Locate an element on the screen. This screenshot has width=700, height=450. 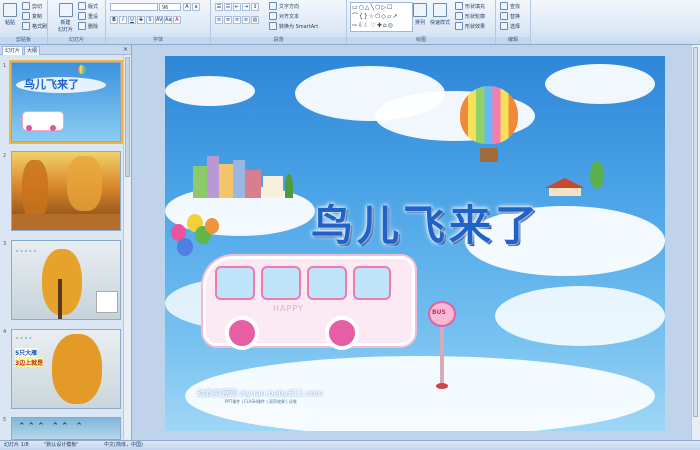
slide-thumbnail-1: 鸟儿飞来了 is located at coordinates (66, 102).